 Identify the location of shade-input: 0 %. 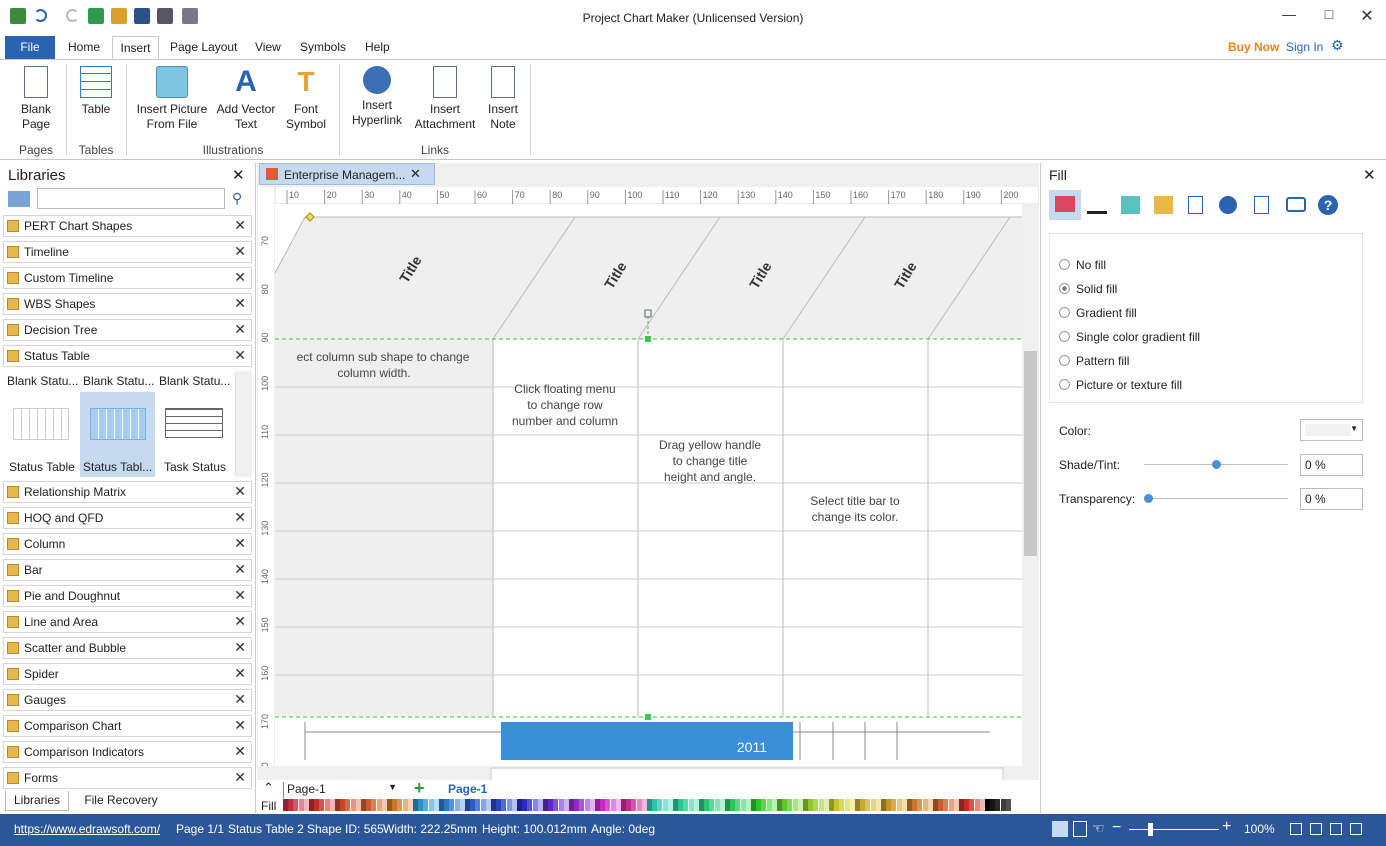
(1331, 465).